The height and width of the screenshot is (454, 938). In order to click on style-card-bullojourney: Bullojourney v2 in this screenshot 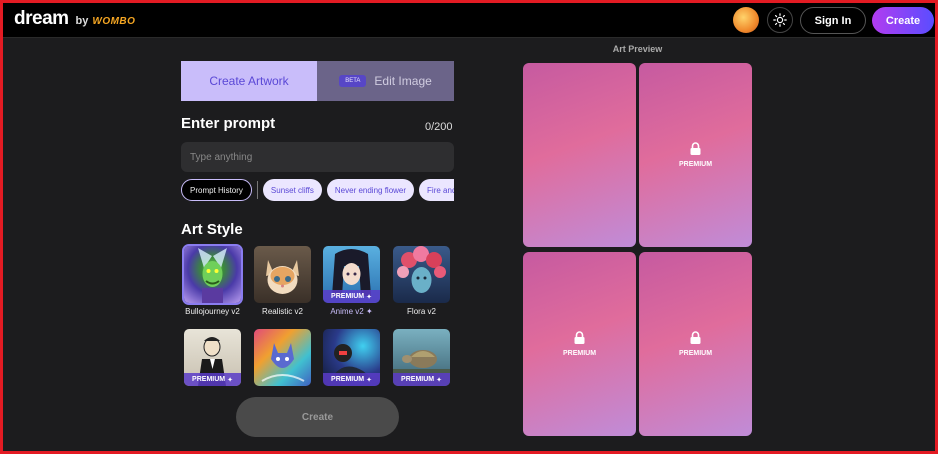, I will do `click(212, 280)`.